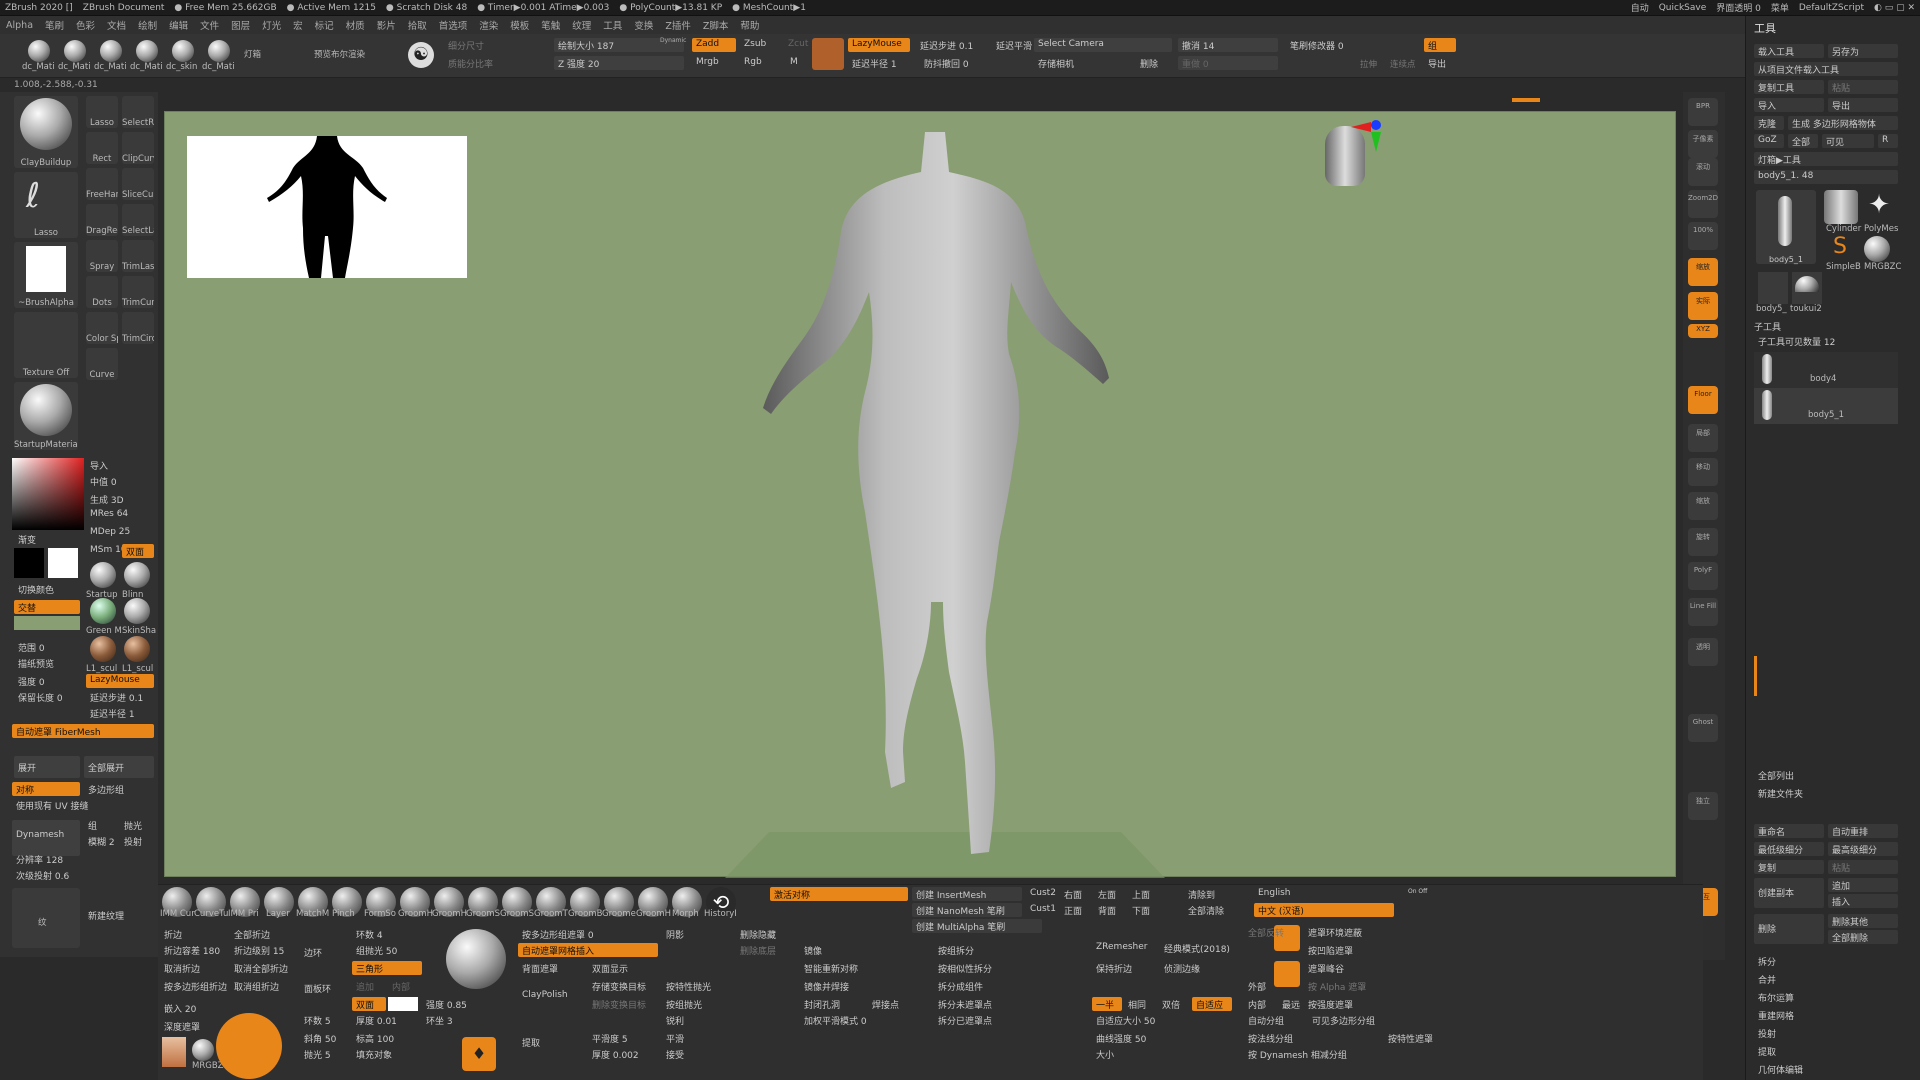 The width and height of the screenshot is (1920, 1080). I want to click on clear-all-button: 全部清除, so click(1214, 910).